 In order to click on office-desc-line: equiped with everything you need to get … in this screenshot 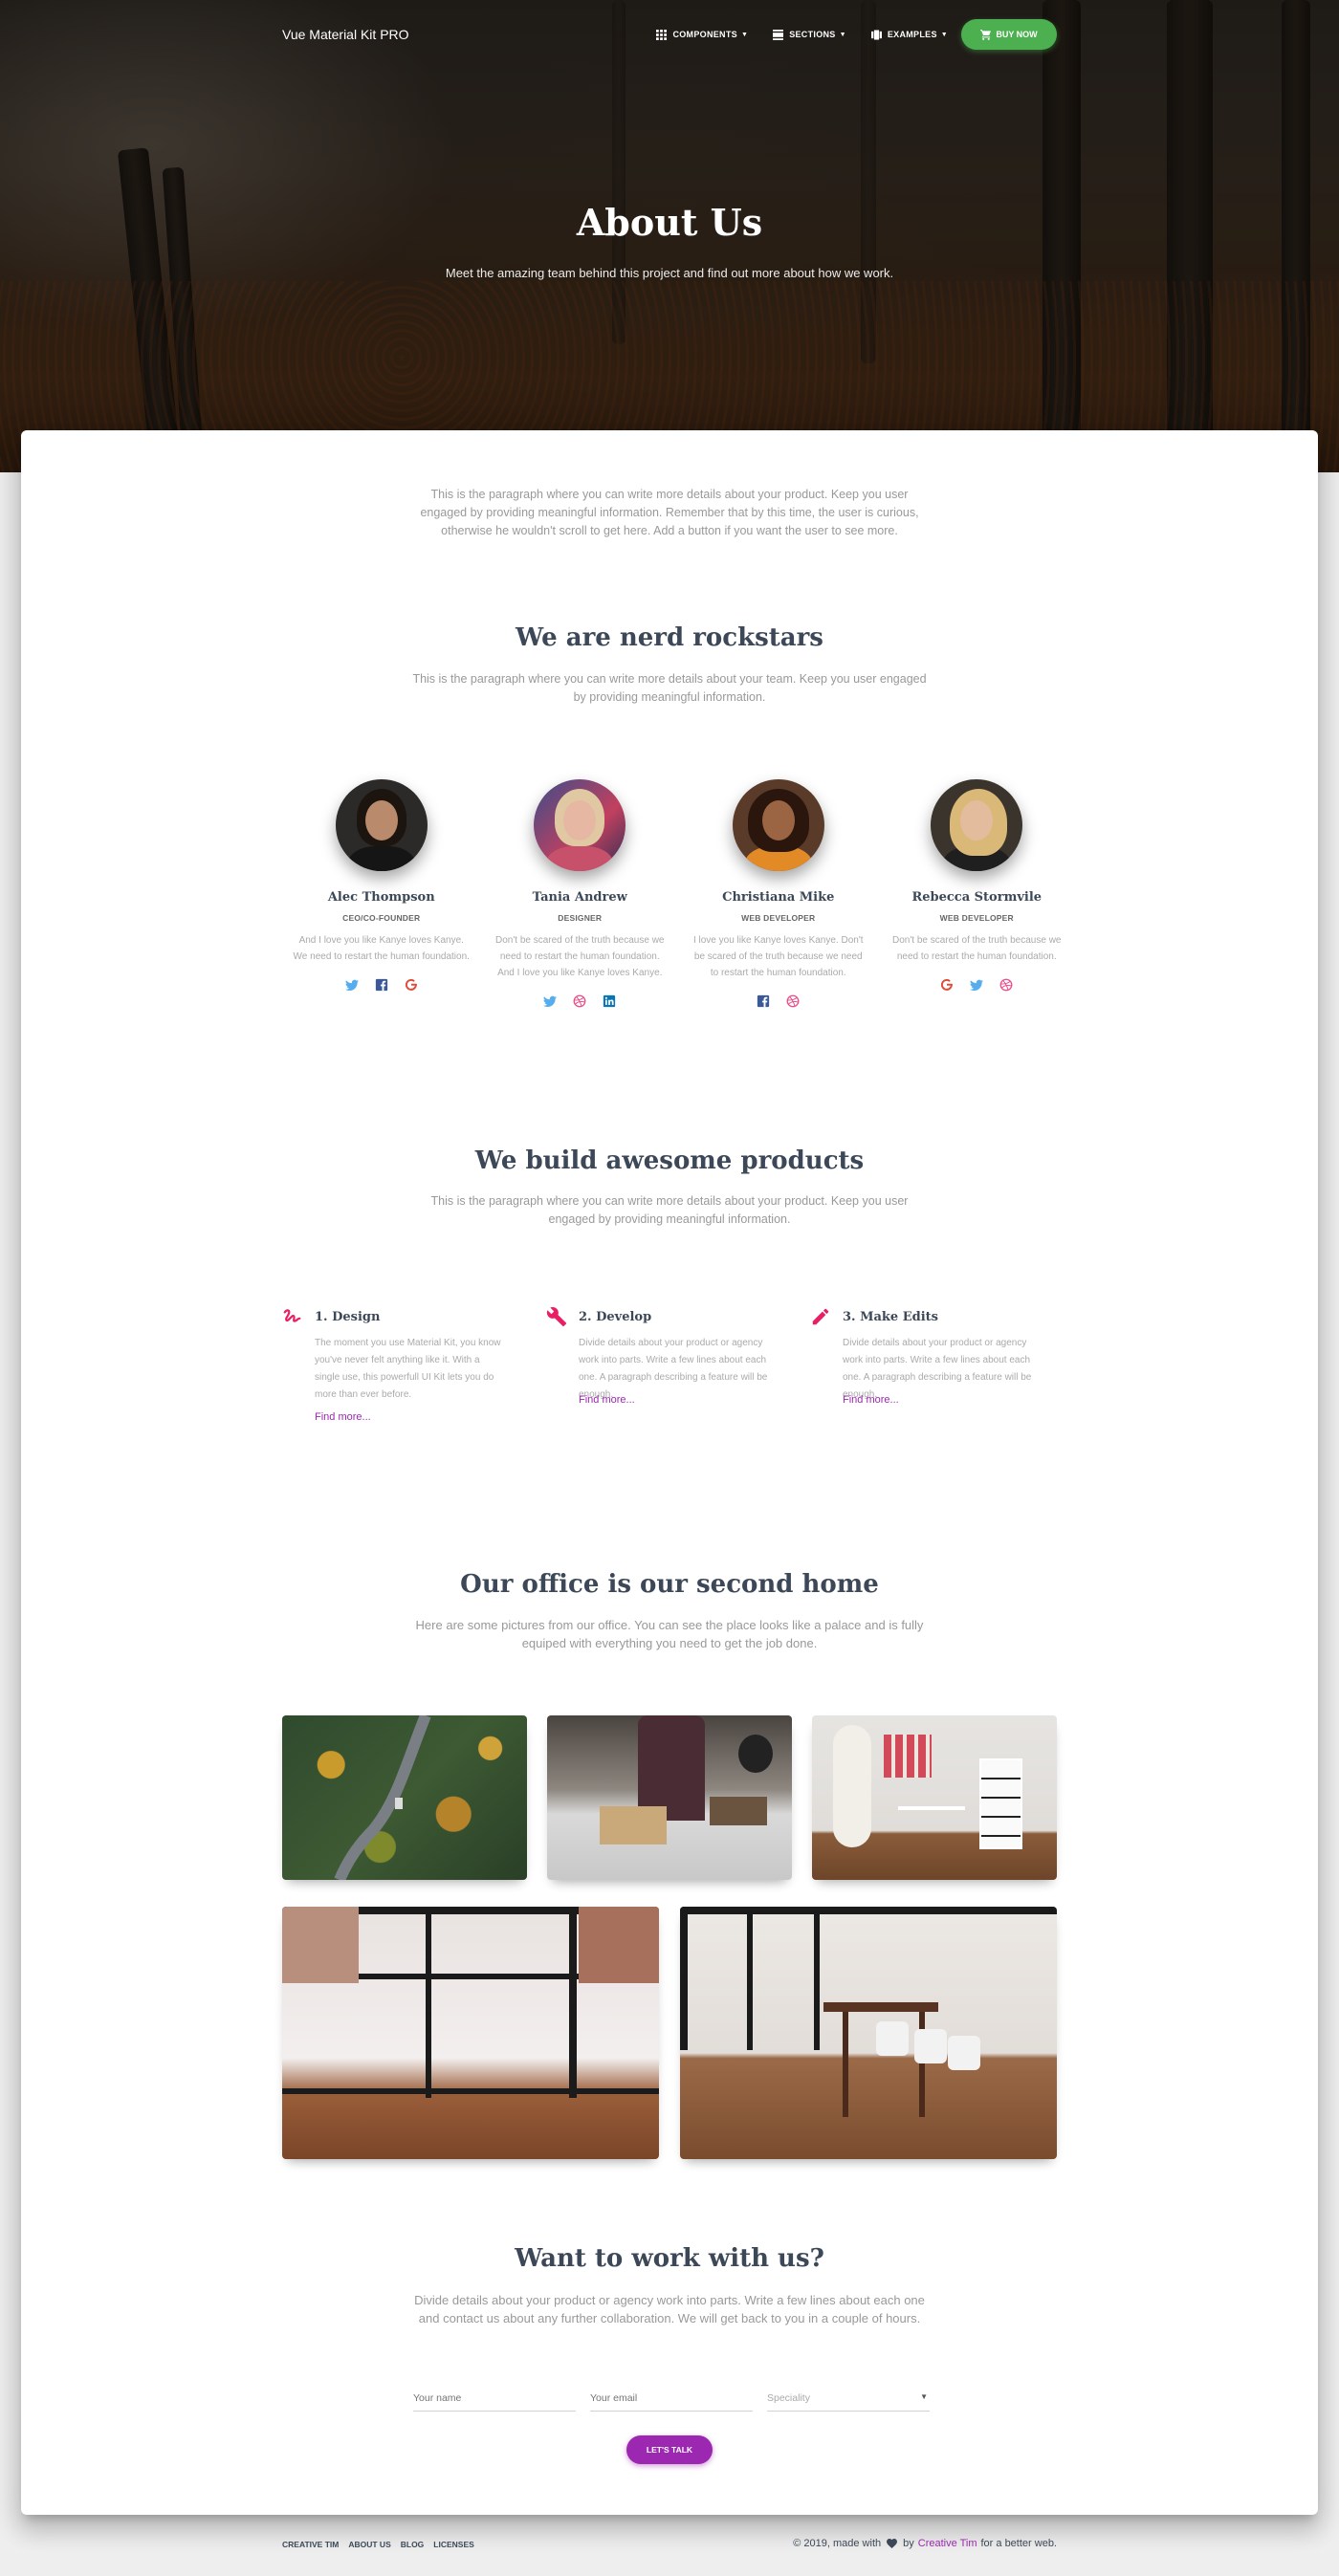, I will do `click(669, 1643)`.